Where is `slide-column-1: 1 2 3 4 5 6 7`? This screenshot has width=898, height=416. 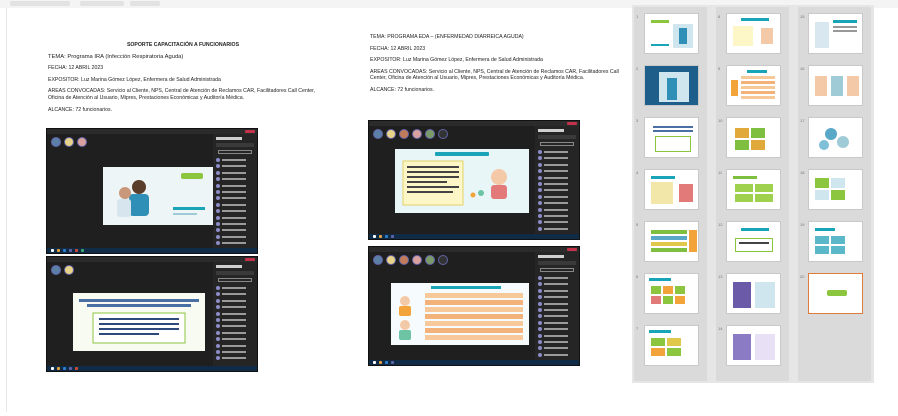 slide-column-1: 1 2 3 4 5 6 7 is located at coordinates (670, 194).